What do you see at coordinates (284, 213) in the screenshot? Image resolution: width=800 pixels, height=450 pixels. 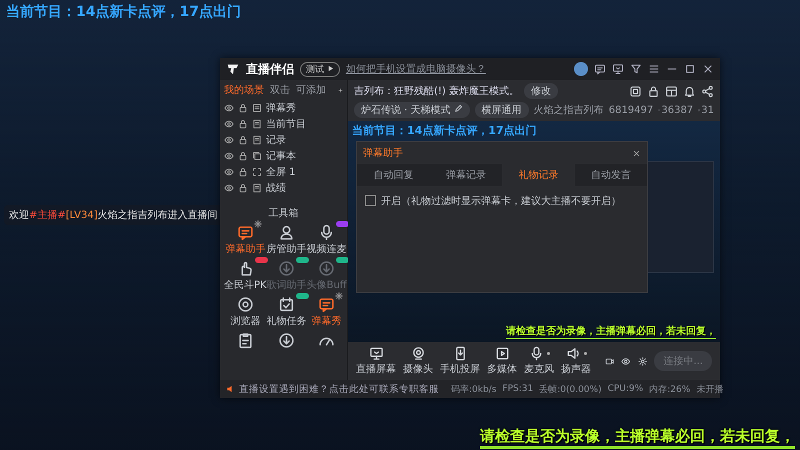 I see `toolbox-title: 工具箱` at bounding box center [284, 213].